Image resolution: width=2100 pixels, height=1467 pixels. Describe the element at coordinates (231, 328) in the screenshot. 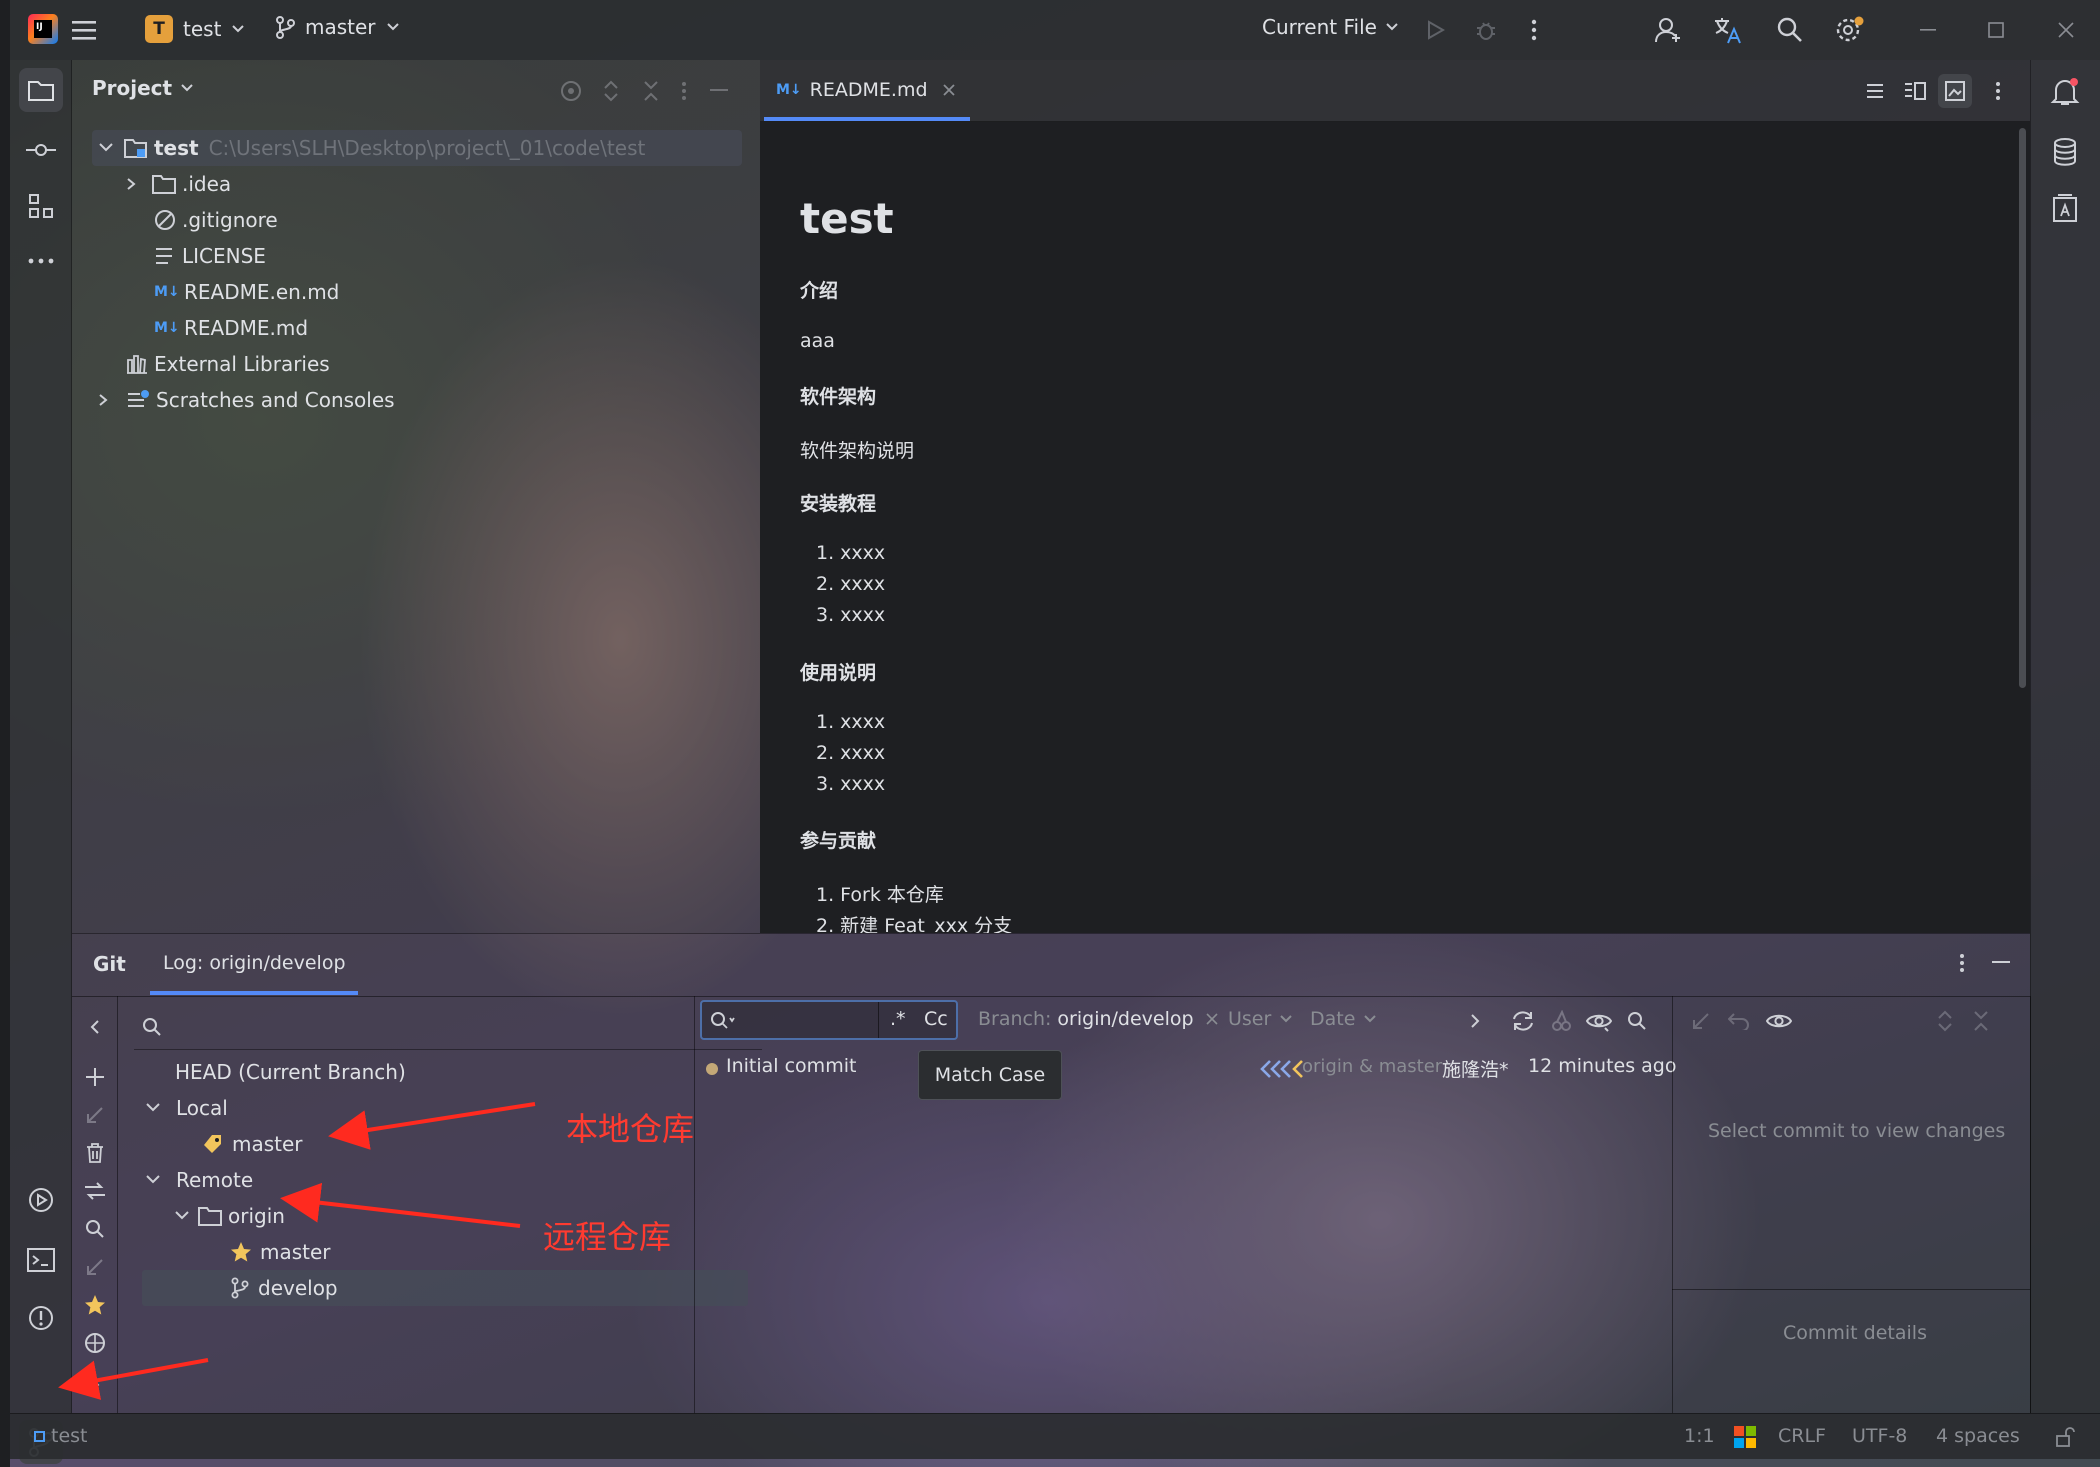

I see `tree-item-readme: M↓ README.md` at that location.